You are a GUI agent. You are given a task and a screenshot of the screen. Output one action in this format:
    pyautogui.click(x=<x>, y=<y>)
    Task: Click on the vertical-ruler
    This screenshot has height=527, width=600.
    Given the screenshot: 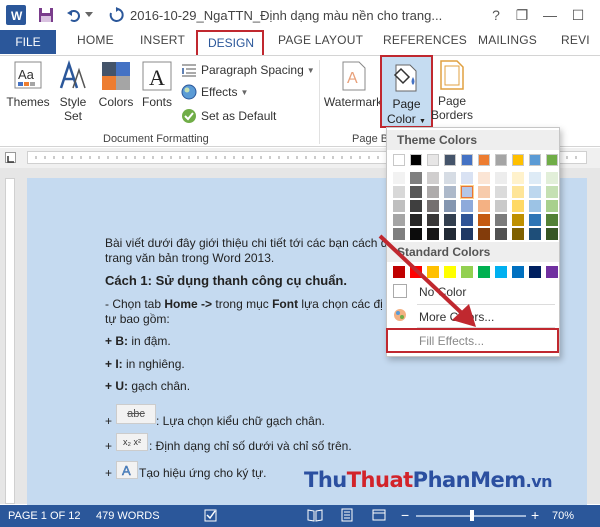 What is the action you would take?
    pyautogui.click(x=10, y=341)
    